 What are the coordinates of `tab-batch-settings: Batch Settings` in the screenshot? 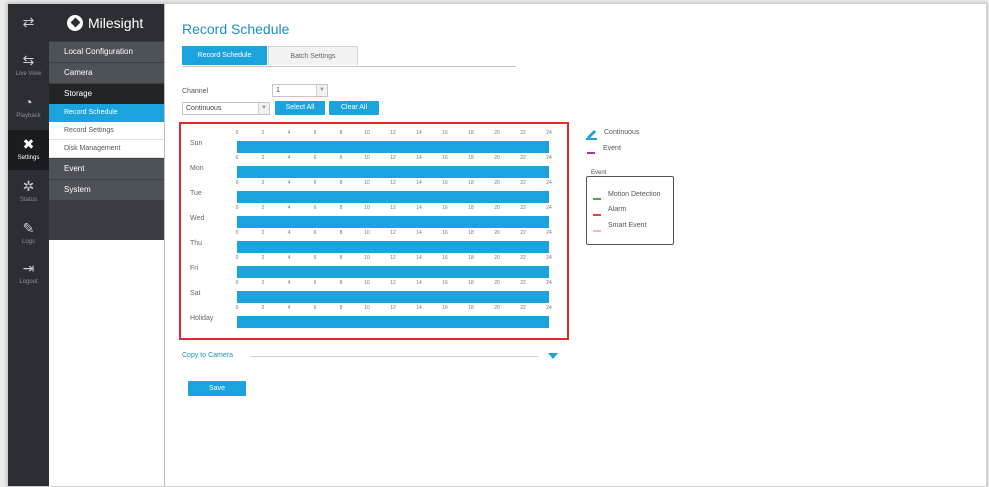 It's located at (313, 55).